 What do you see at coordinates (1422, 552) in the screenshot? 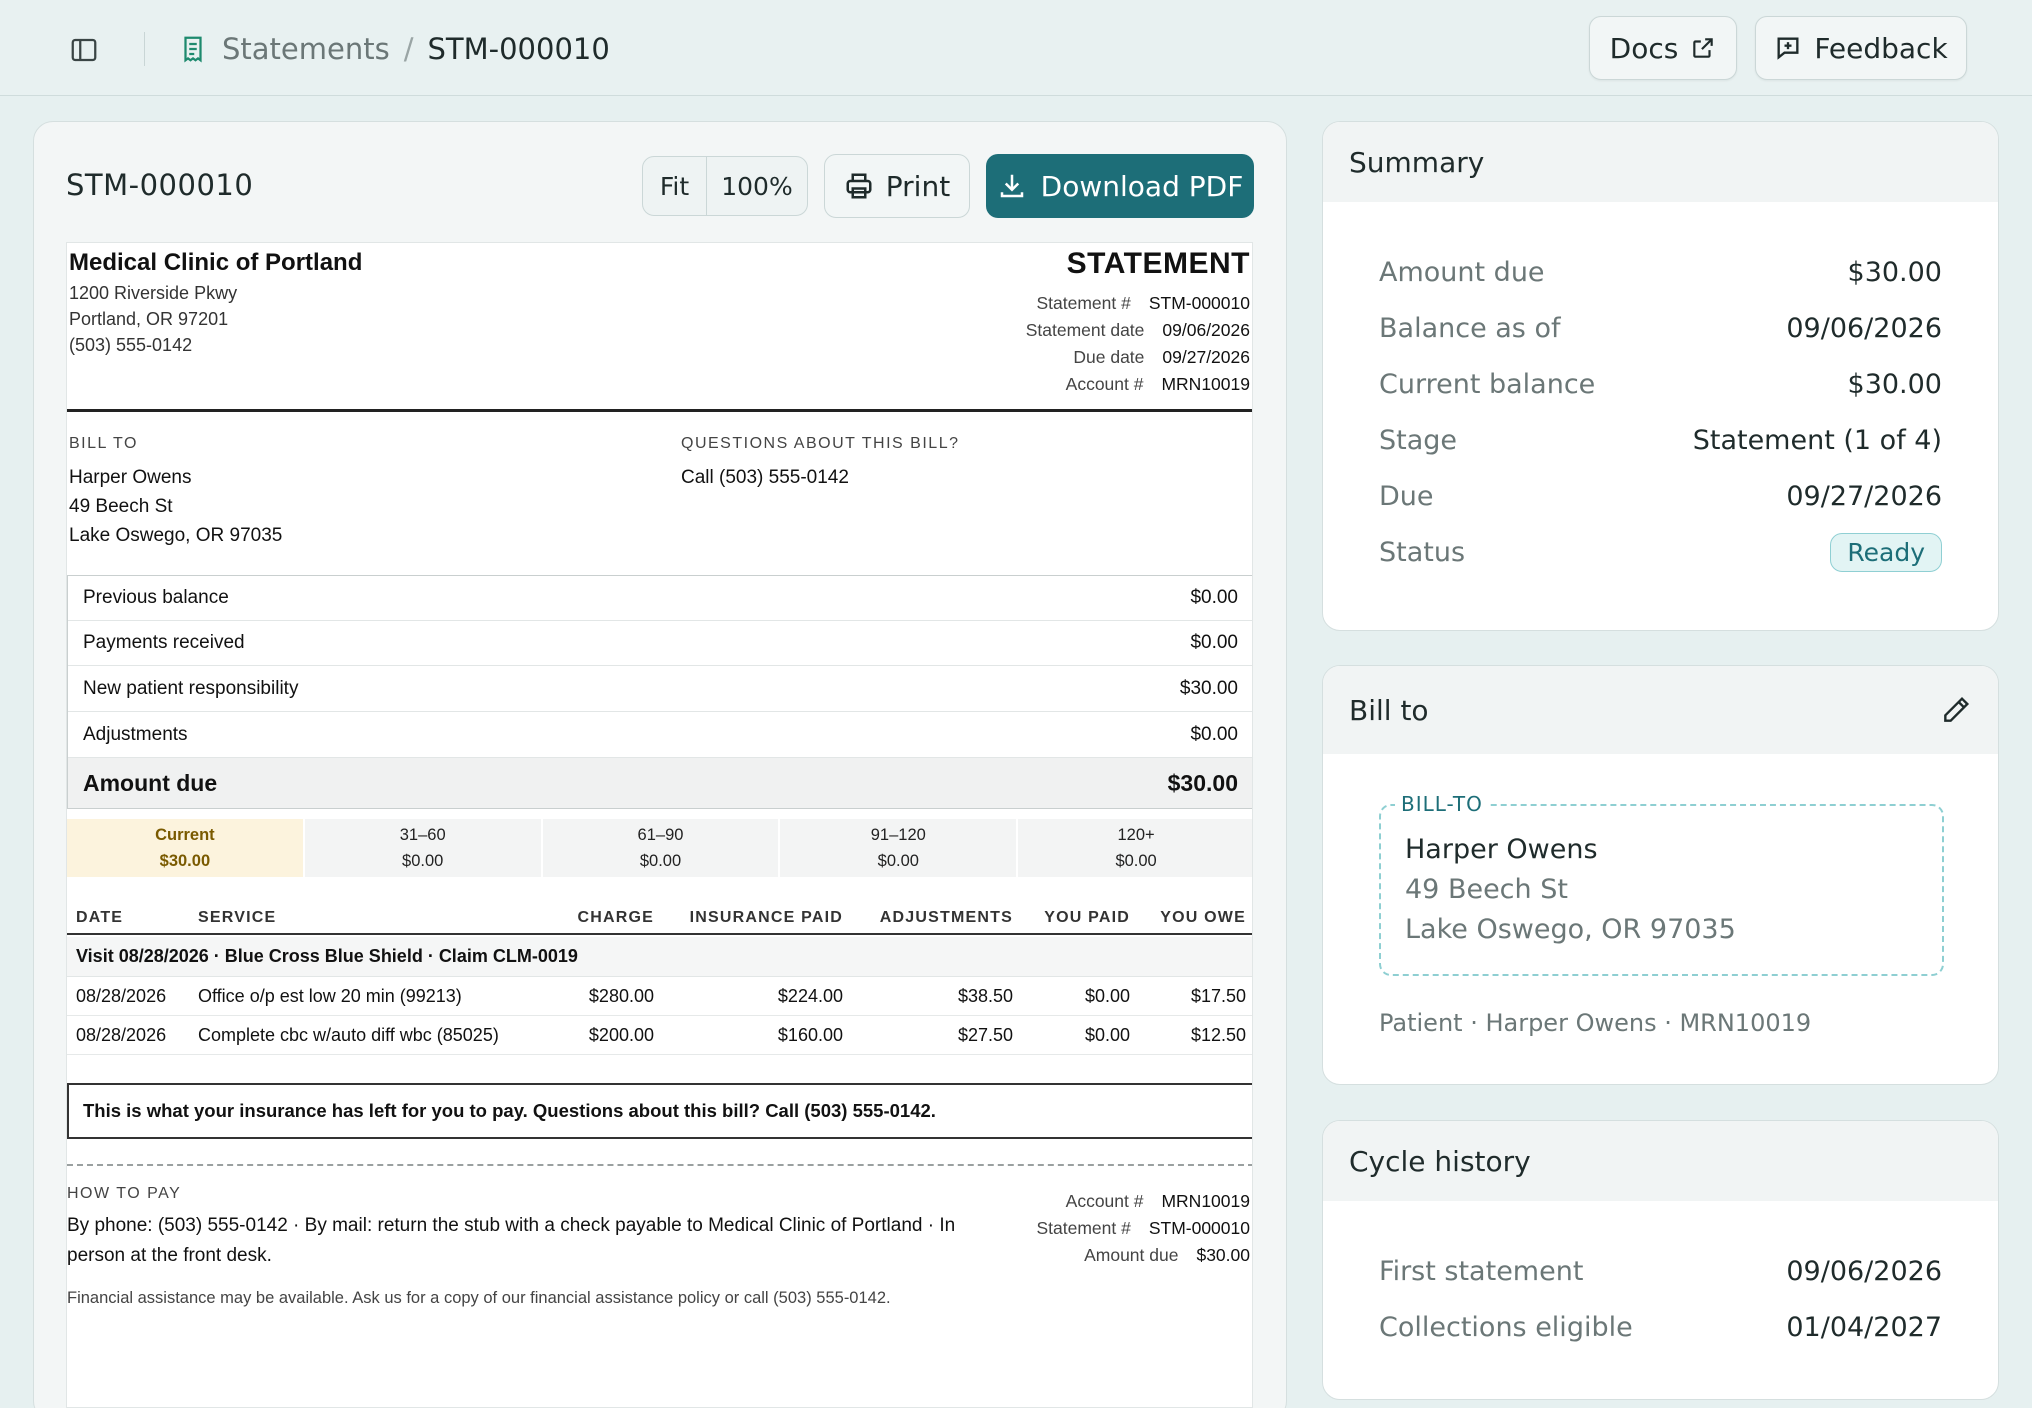
I see `kv-label: Status` at bounding box center [1422, 552].